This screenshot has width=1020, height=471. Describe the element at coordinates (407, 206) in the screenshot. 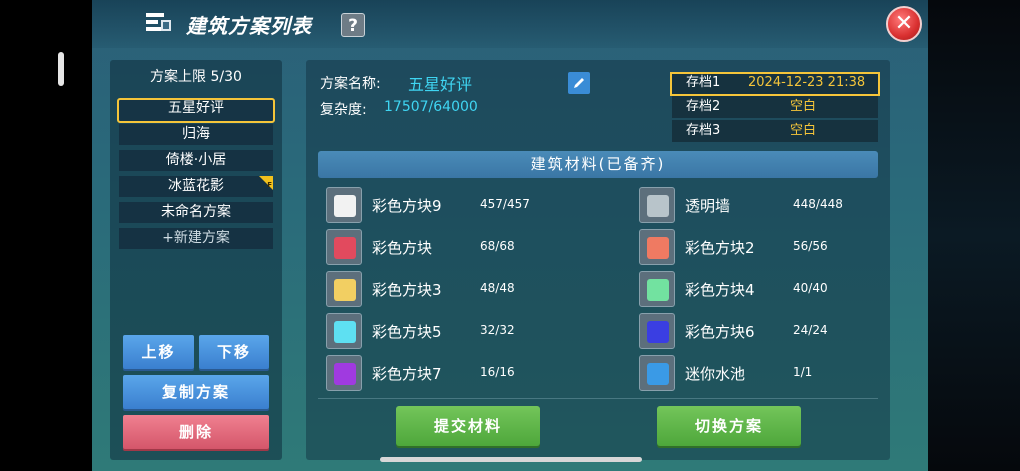

I see `material-name: 彩色方块9` at that location.